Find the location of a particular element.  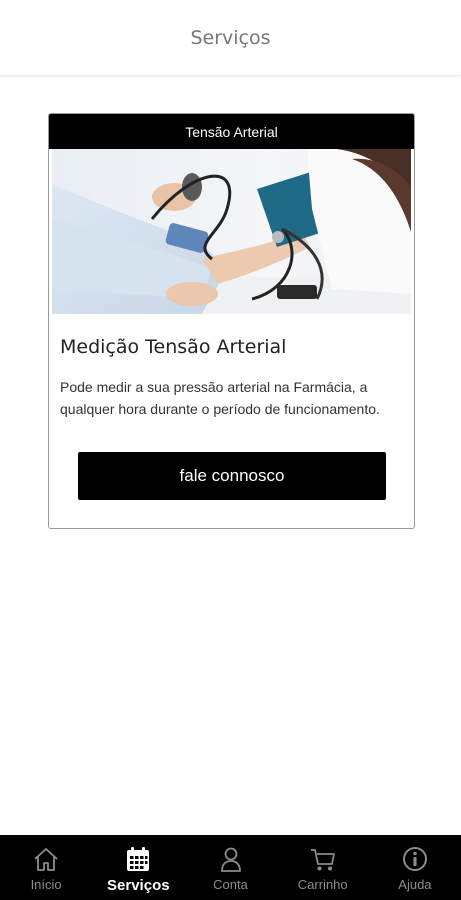

home-icon is located at coordinates (46, 859).